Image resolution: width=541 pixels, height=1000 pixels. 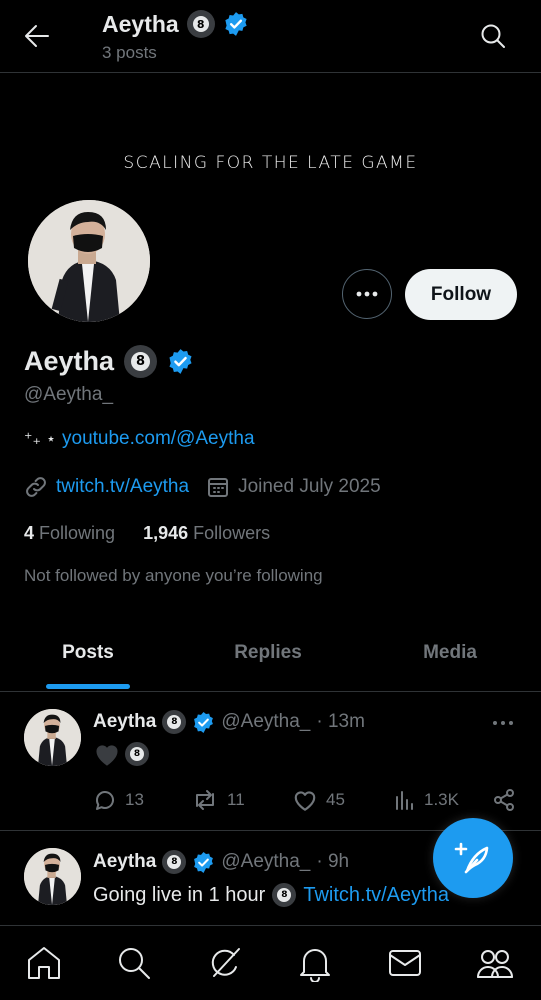 What do you see at coordinates (88, 660) in the screenshot?
I see `tab-posts: Posts` at bounding box center [88, 660].